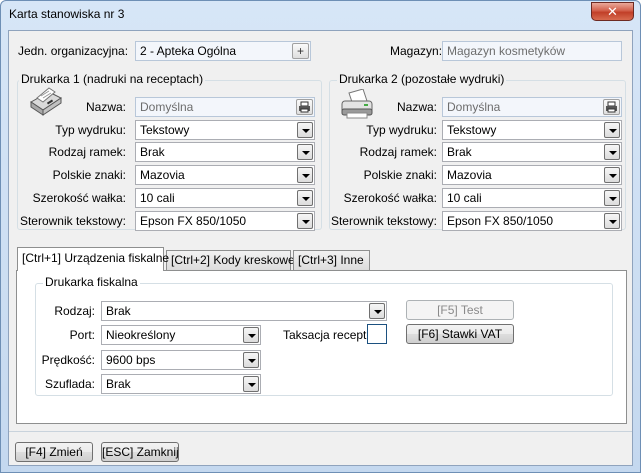 Image resolution: width=641 pixels, height=473 pixels. What do you see at coordinates (469, 175) in the screenshot?
I see `p2-chars-value: Mazovia` at bounding box center [469, 175].